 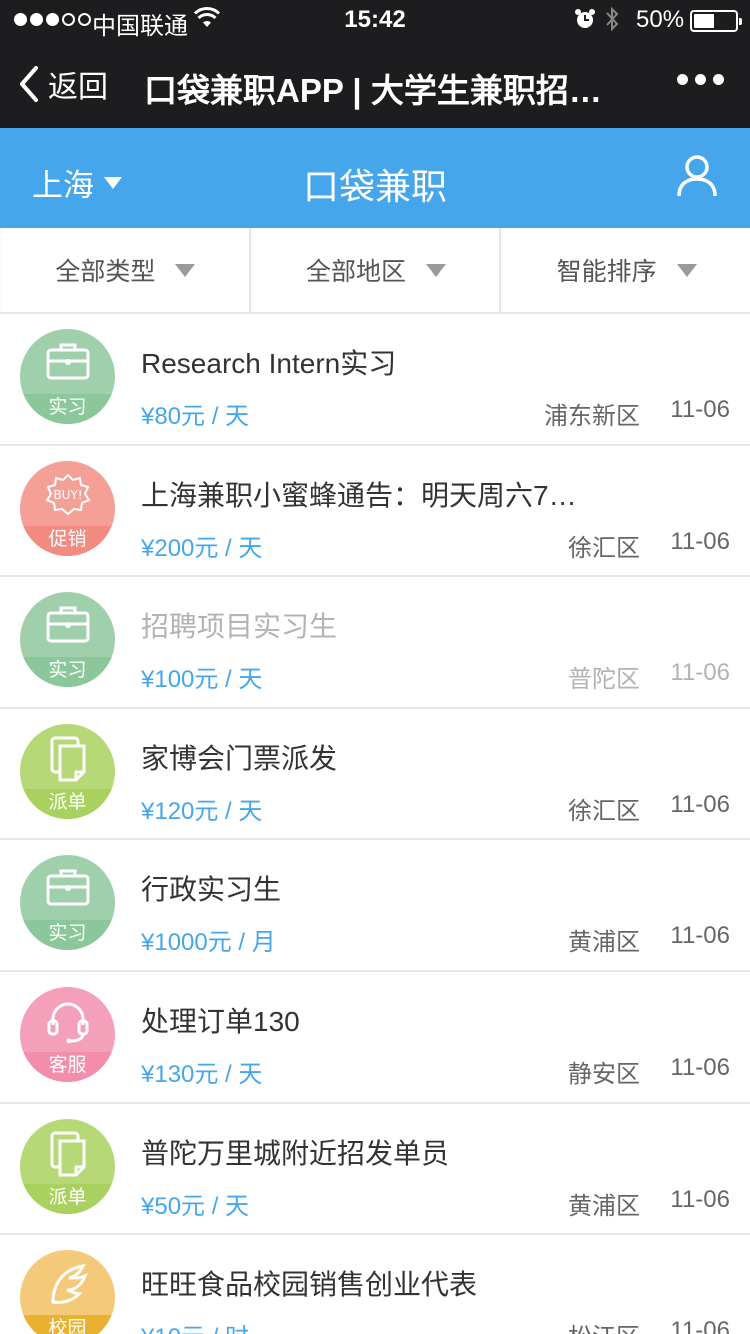 What do you see at coordinates (375, 380) in the screenshot?
I see `list-item: 实习 Research Intern实习 ¥80元 / 天 浦东新区 11-06` at bounding box center [375, 380].